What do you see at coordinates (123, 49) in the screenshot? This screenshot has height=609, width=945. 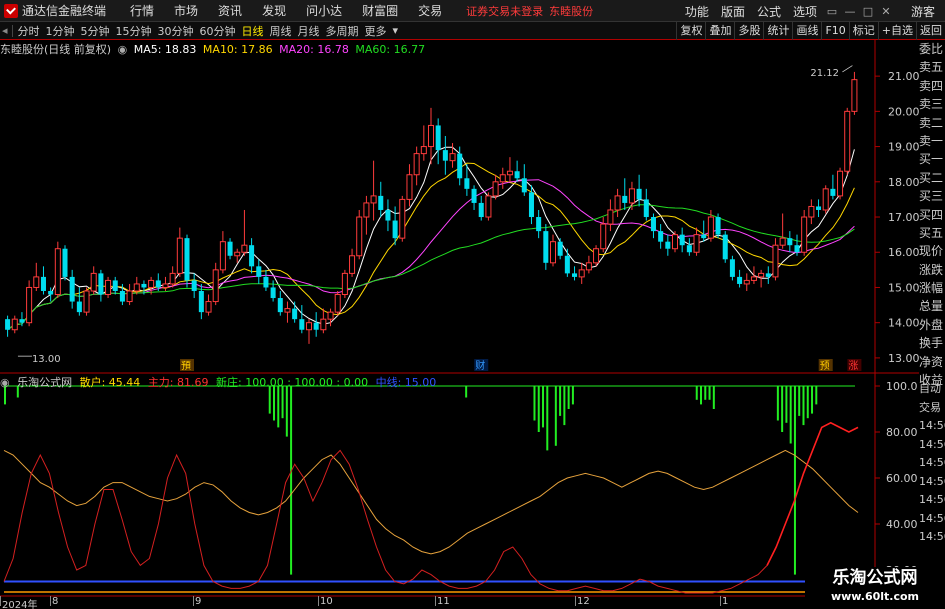 I see `settings-icon: ◉` at bounding box center [123, 49].